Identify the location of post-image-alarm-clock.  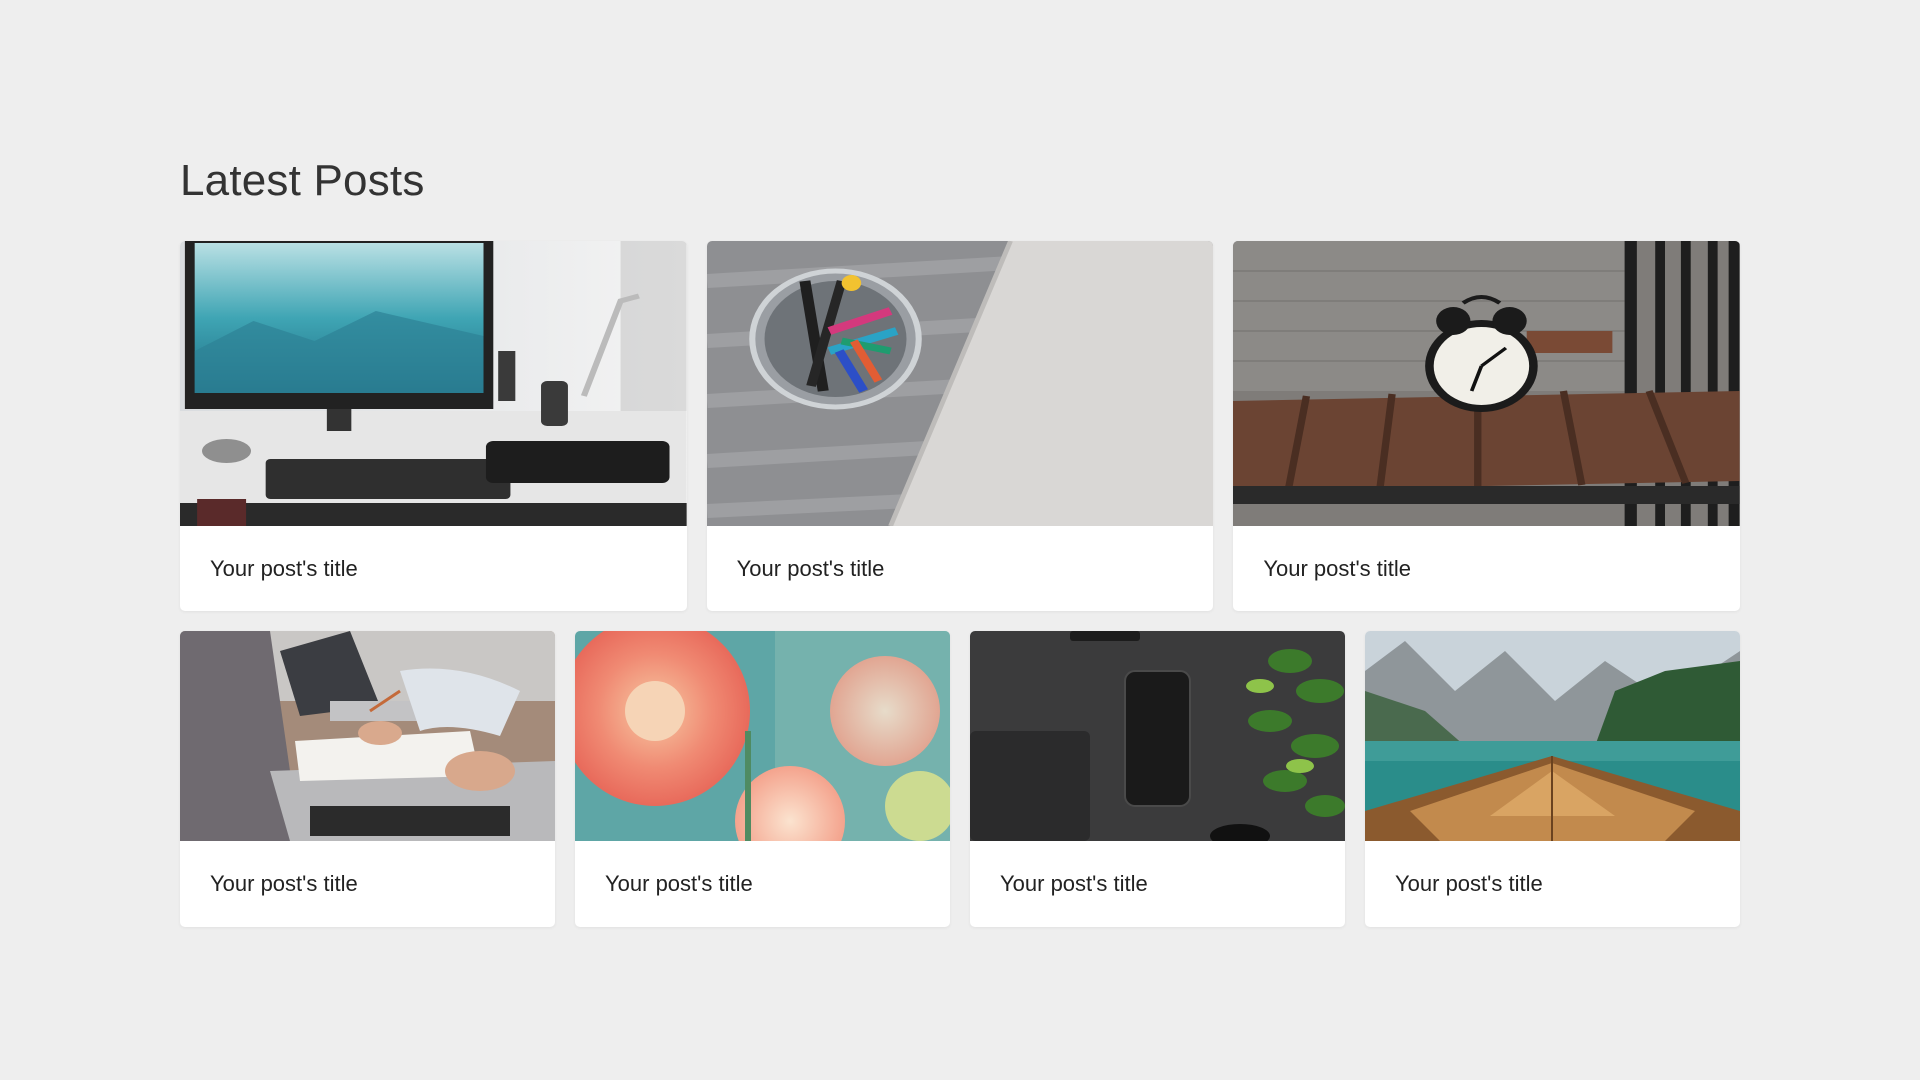
(1486, 383).